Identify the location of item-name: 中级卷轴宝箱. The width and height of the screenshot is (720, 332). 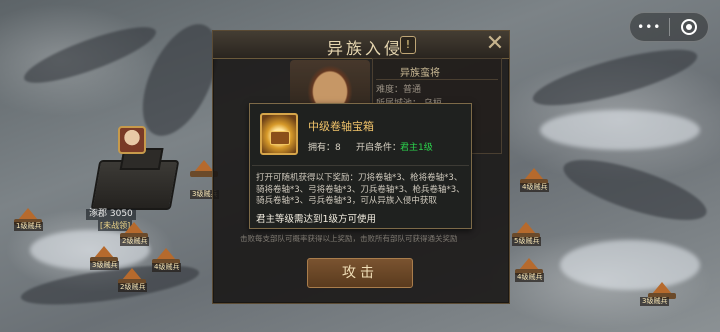
(341, 126).